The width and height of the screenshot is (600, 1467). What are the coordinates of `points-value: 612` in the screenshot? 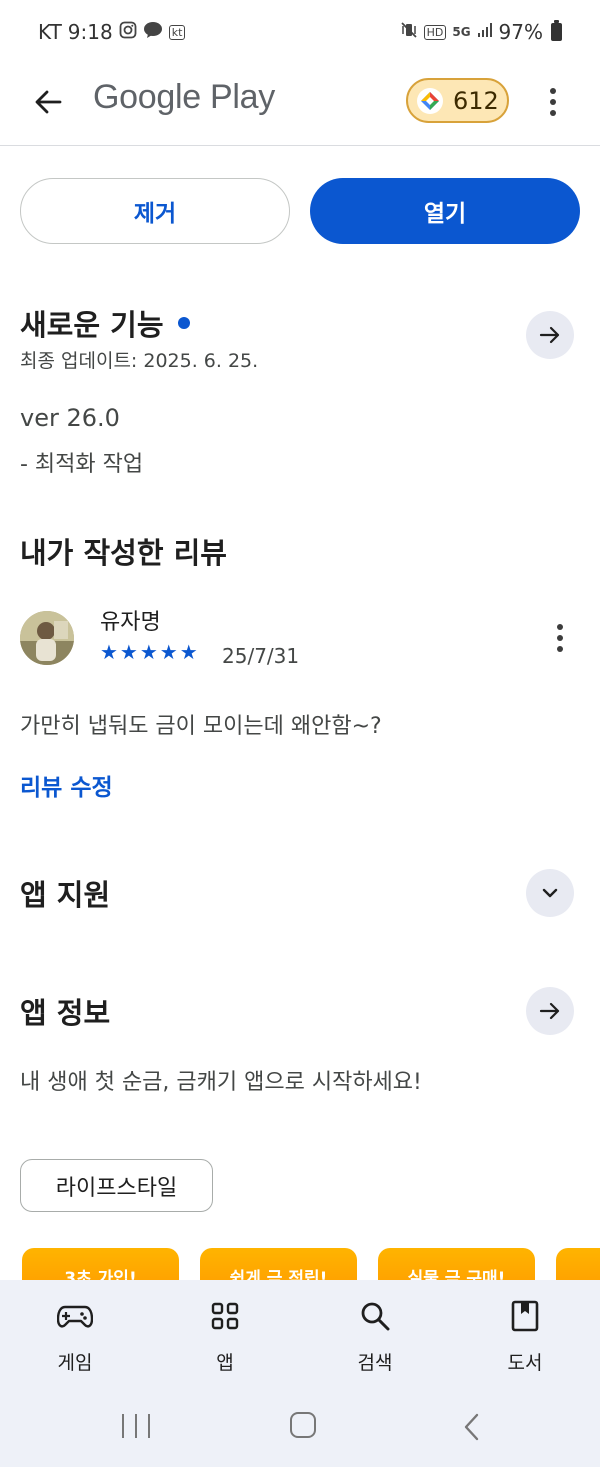 It's located at (476, 100).